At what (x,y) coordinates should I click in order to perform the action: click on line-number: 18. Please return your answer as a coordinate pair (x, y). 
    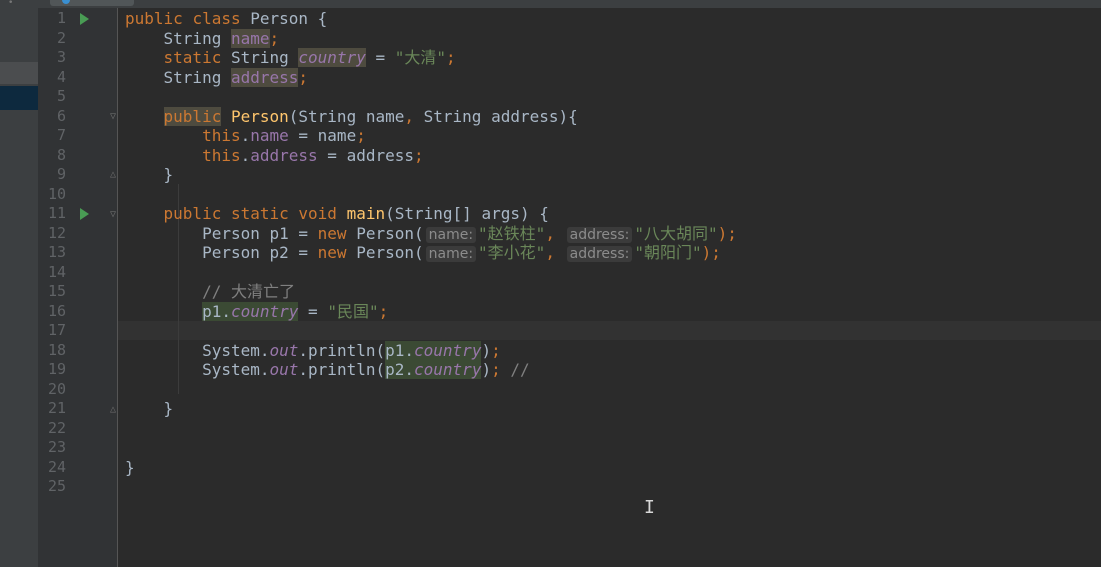
    Looking at the image, I should click on (56, 349).